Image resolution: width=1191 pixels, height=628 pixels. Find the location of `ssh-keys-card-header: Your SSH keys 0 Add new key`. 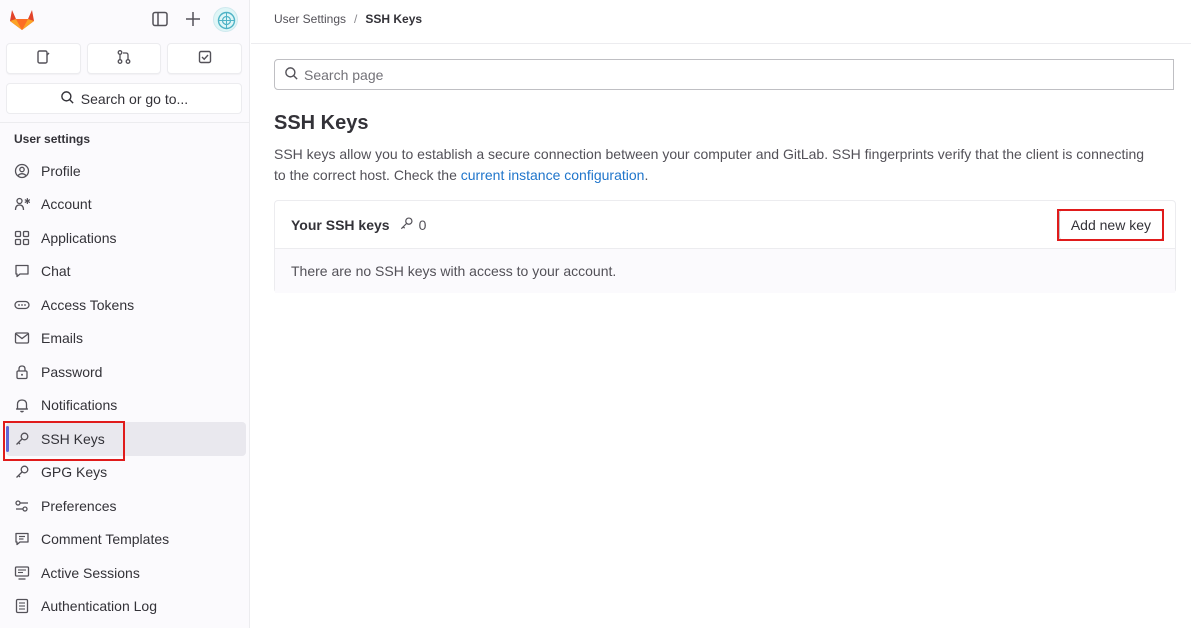

ssh-keys-card-header: Your SSH keys 0 Add new key is located at coordinates (725, 225).